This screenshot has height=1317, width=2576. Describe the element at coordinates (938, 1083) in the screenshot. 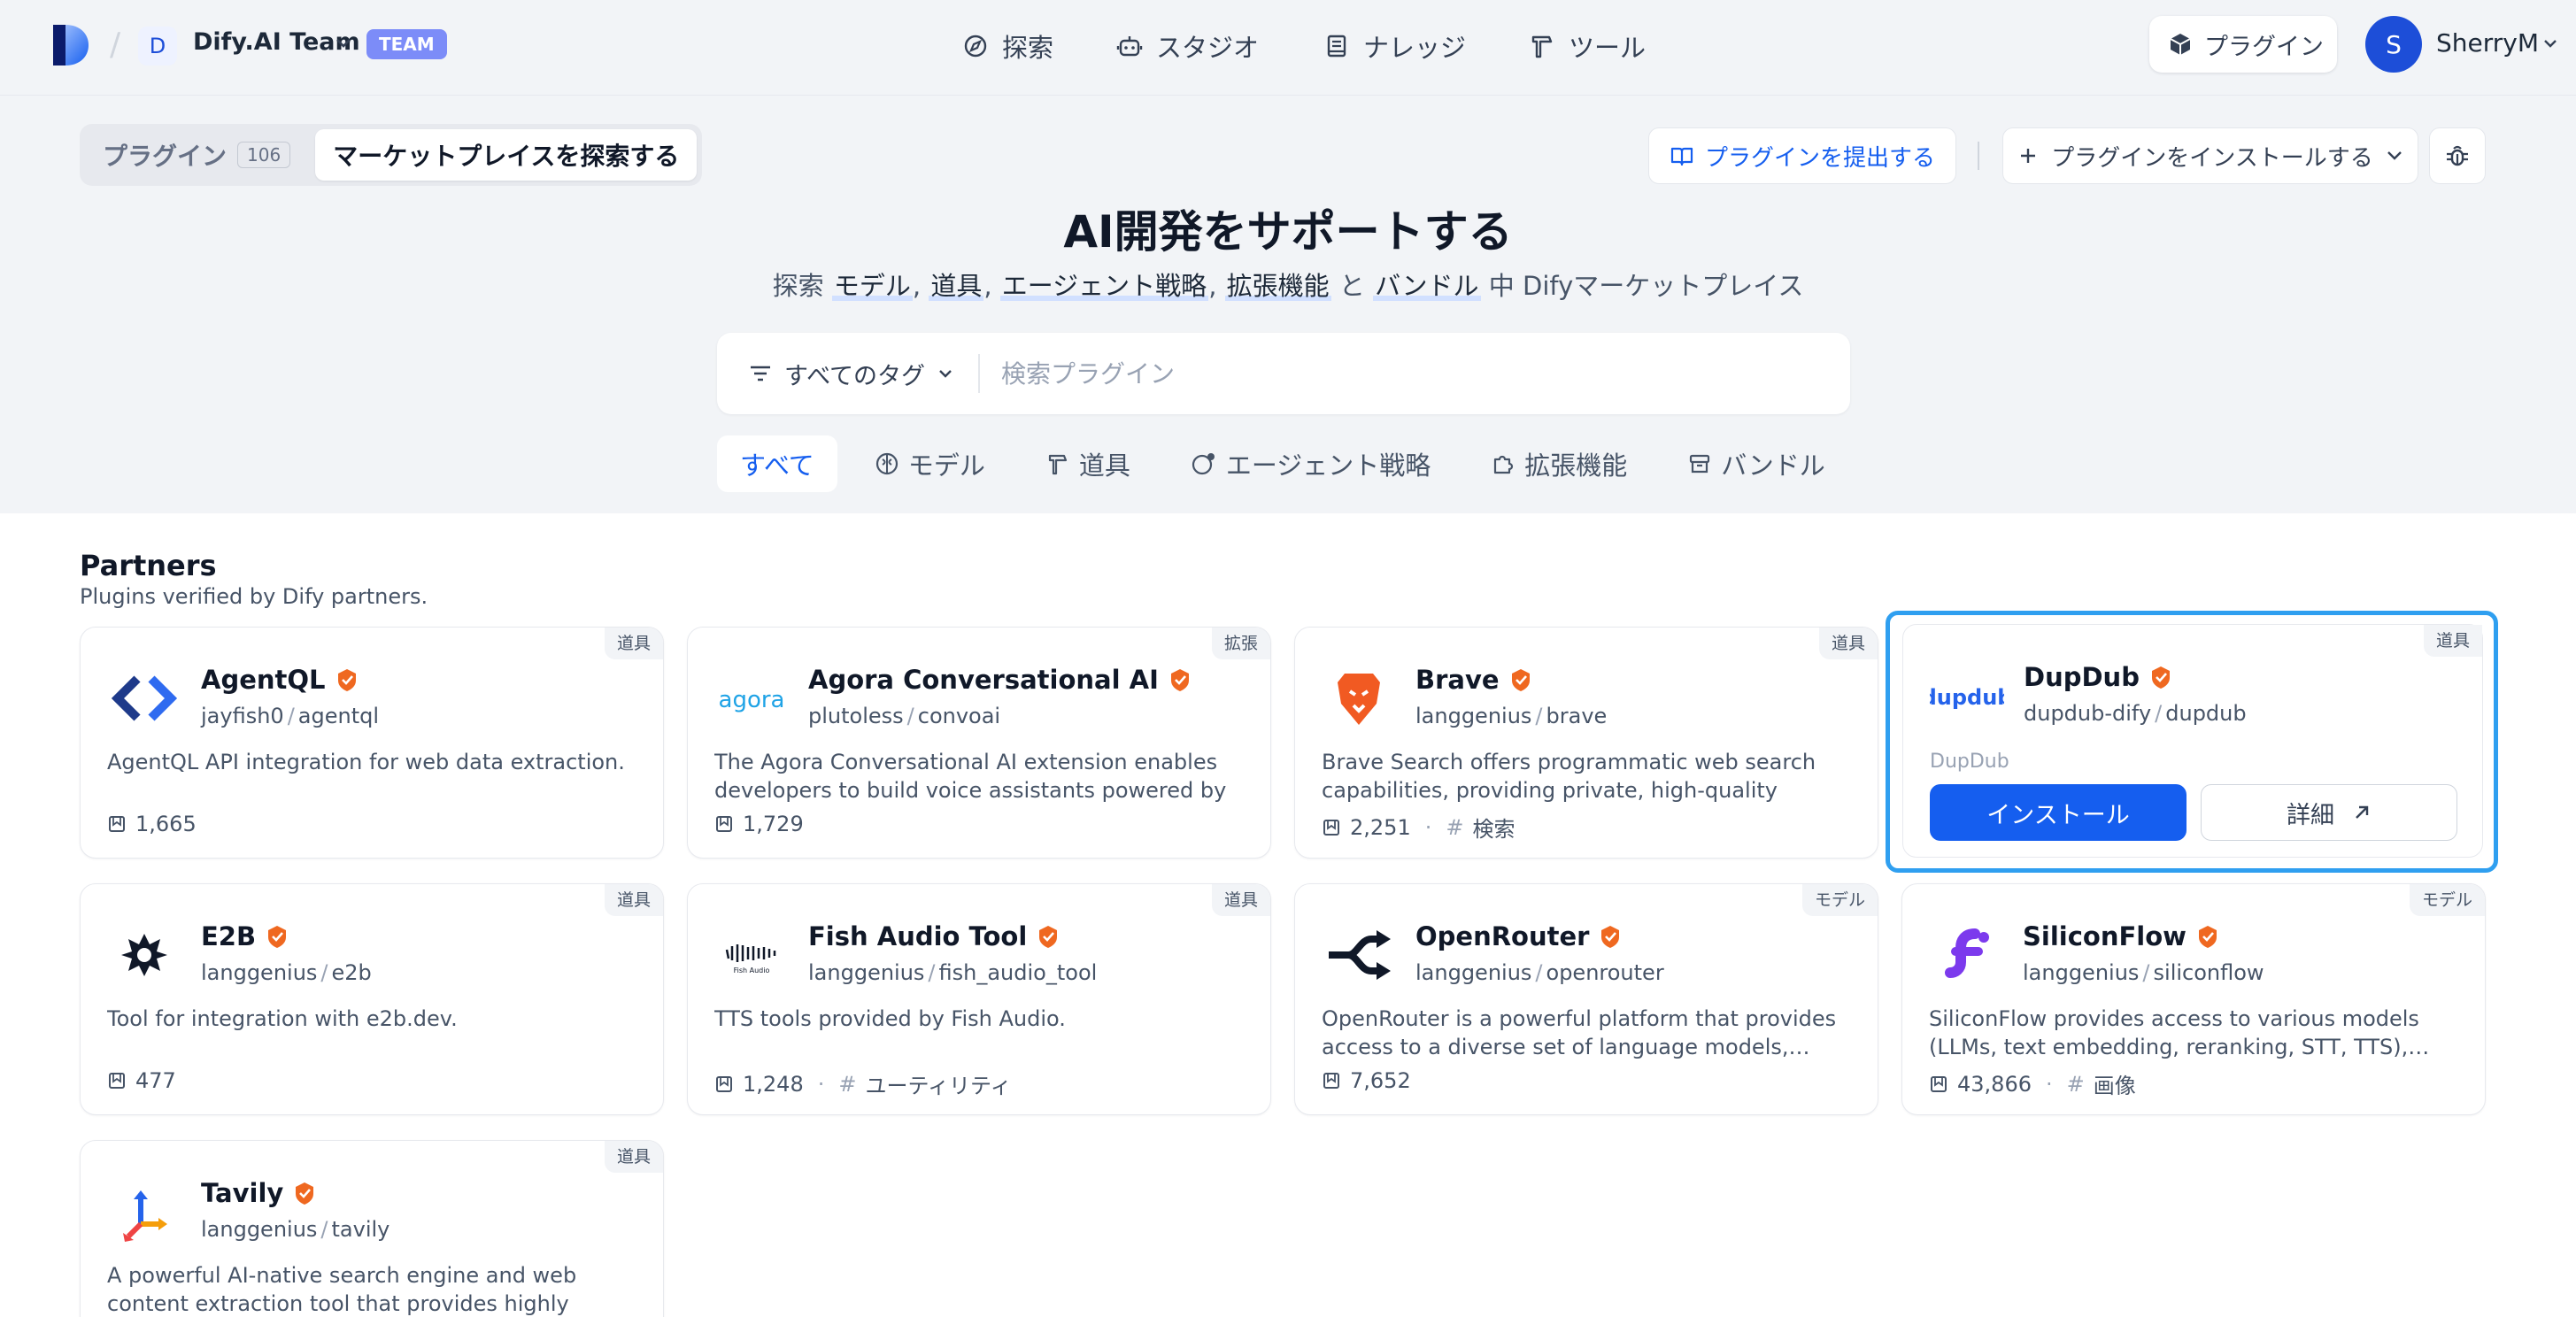

I see `keyword-tag: ユーティリティ` at that location.